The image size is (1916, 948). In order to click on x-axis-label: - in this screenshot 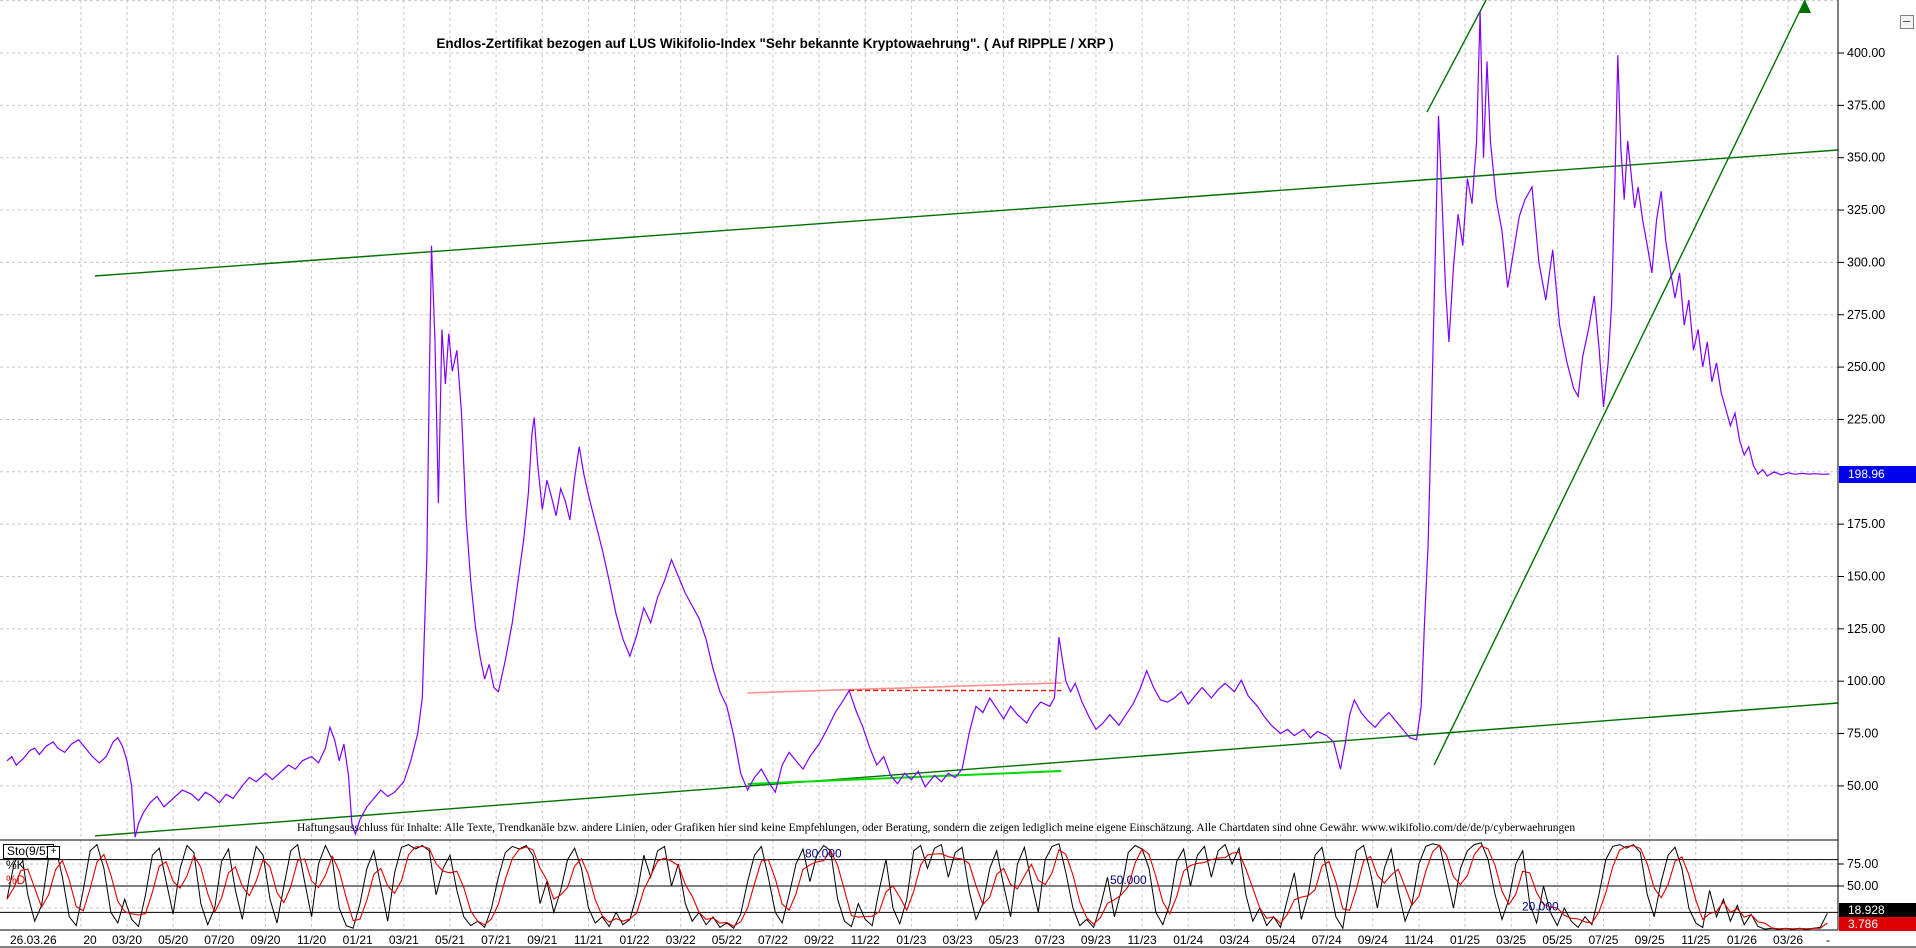, I will do `click(1828, 940)`.